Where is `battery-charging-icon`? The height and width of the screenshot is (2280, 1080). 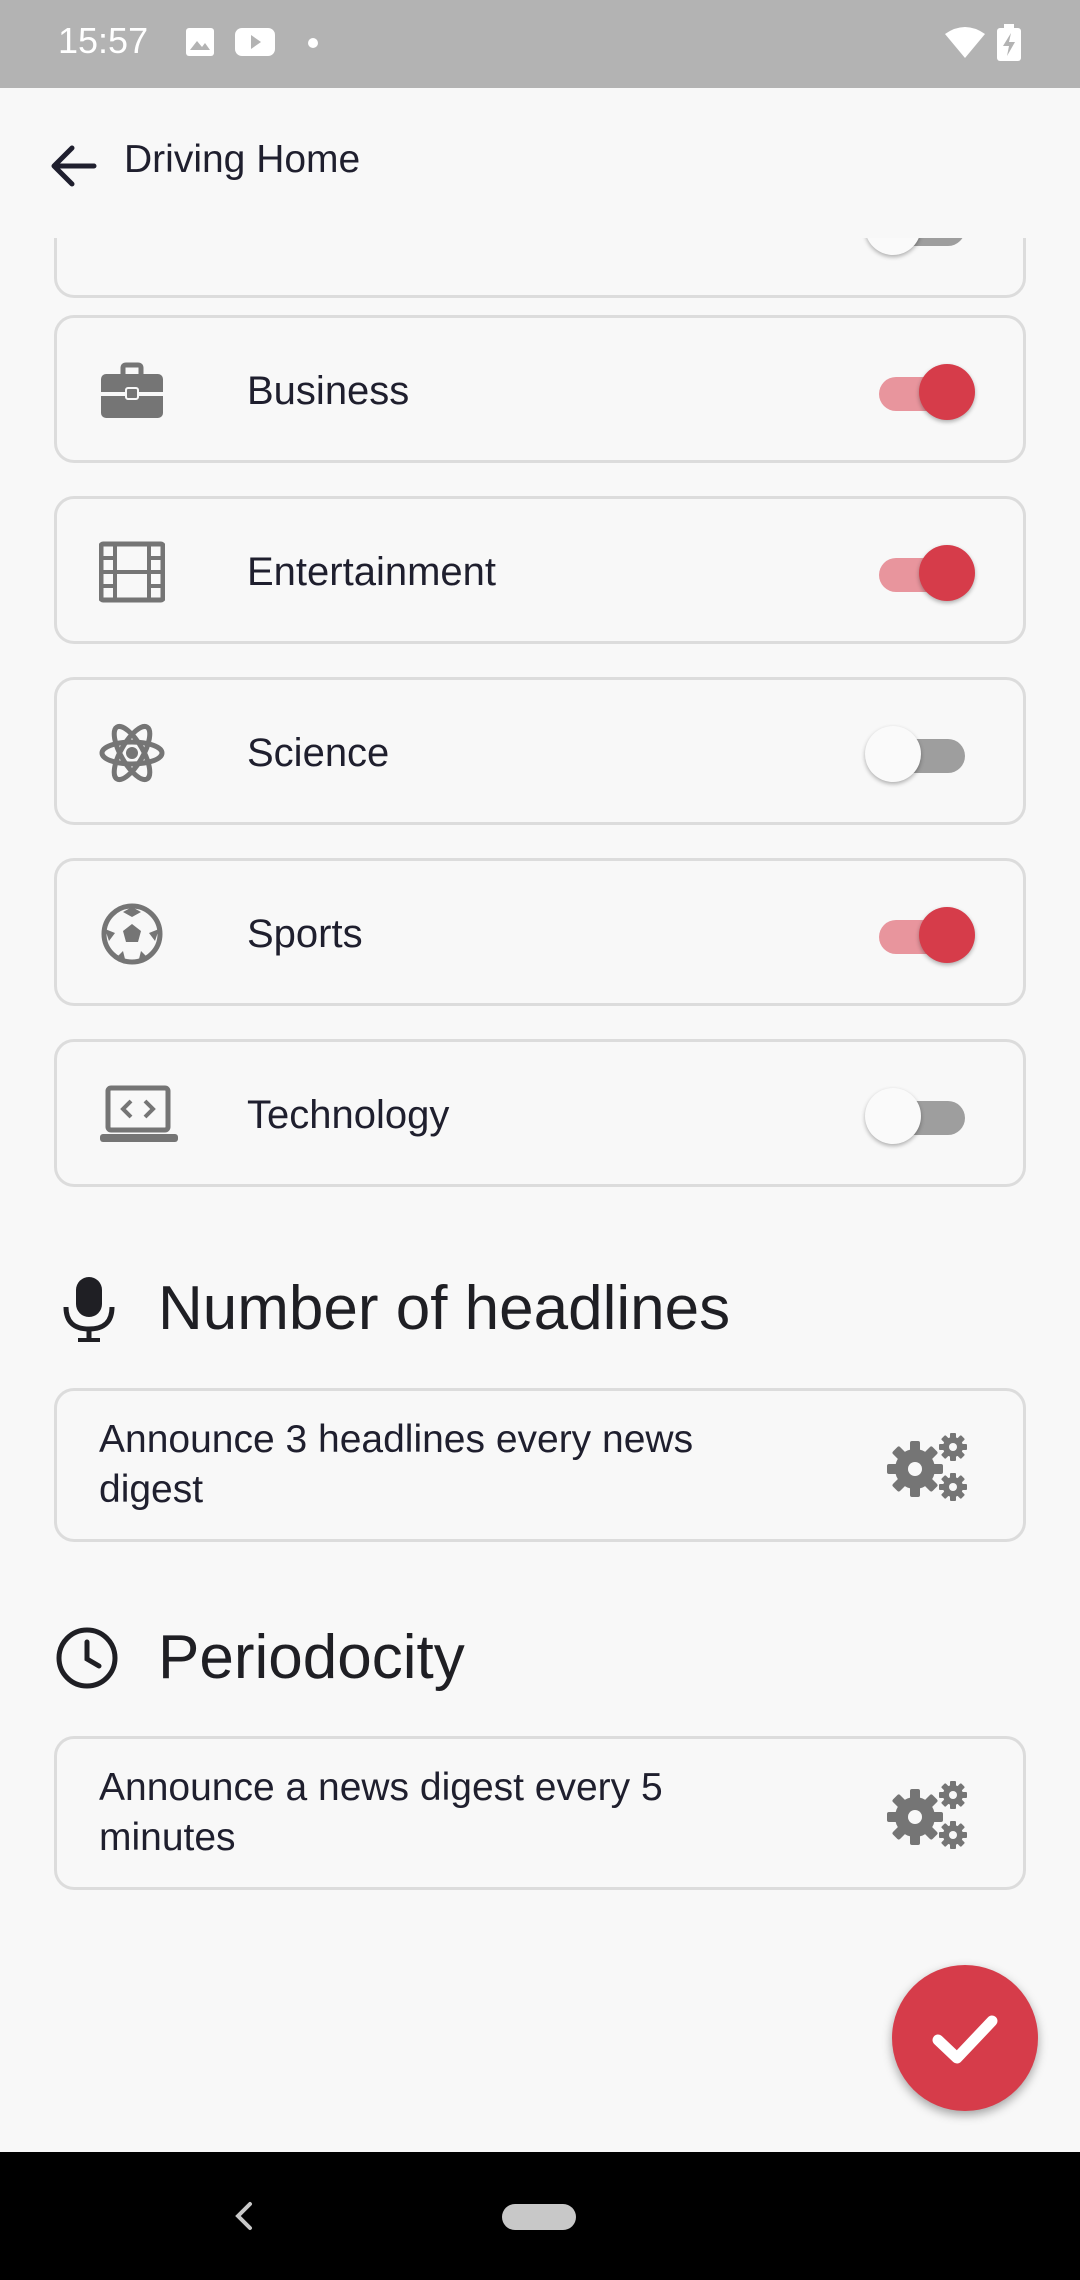
battery-charging-icon is located at coordinates (1009, 42).